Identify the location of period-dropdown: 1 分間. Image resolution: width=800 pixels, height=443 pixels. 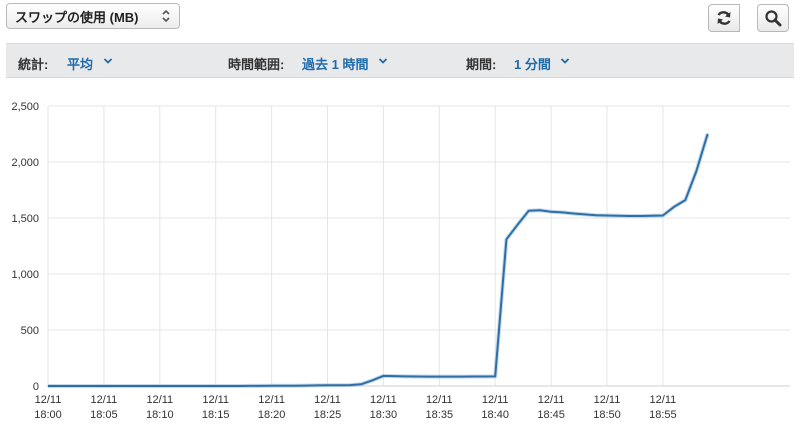
(532, 63).